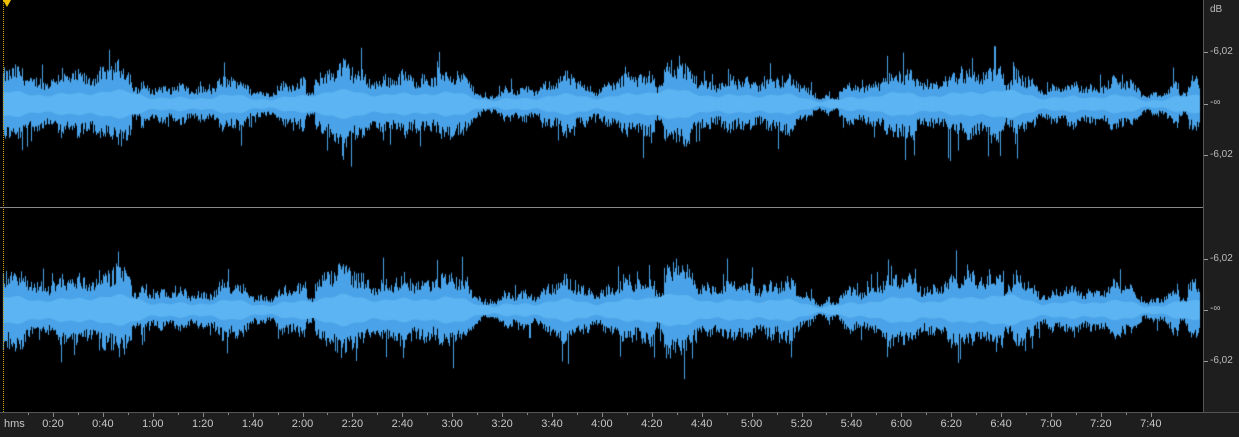 This screenshot has height=437, width=1239. I want to click on time-tick-label: 7:40, so click(1151, 424).